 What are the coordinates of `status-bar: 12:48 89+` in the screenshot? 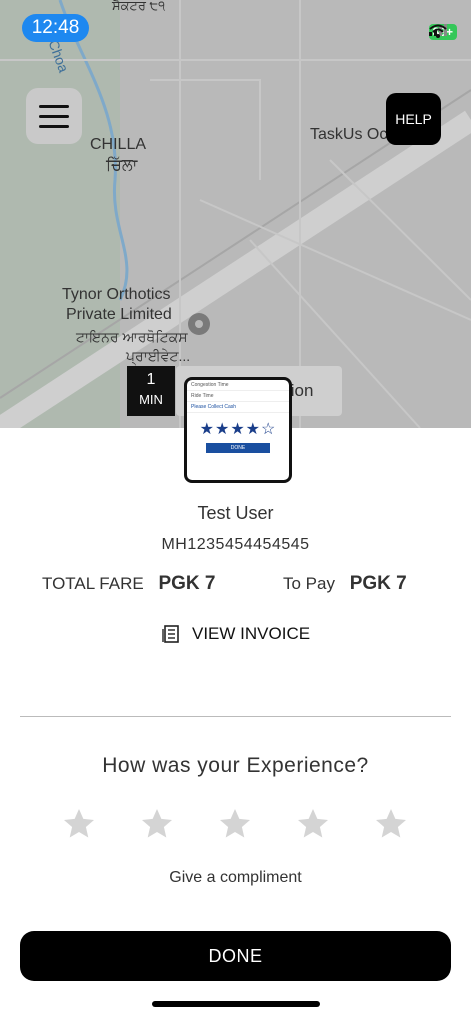 It's located at (235, 28).